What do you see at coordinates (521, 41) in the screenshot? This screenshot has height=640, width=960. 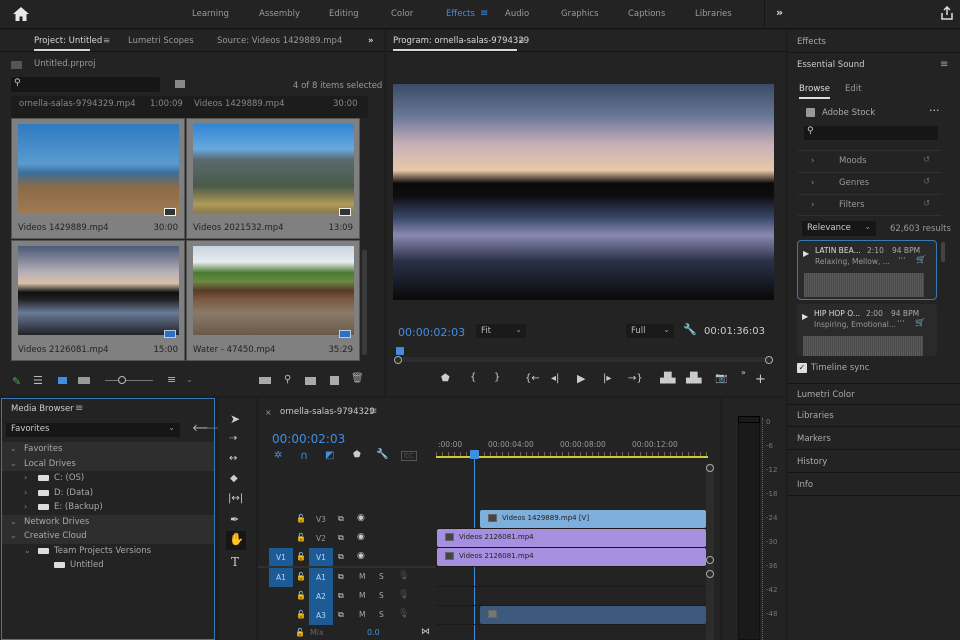 I see `program-menu-icon: ≡` at bounding box center [521, 41].